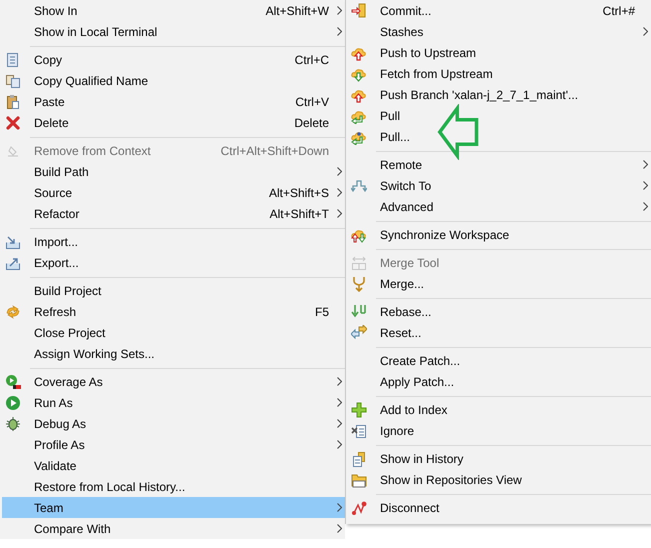  Describe the element at coordinates (499, 430) in the screenshot. I see `menu-item: Ignore` at that location.